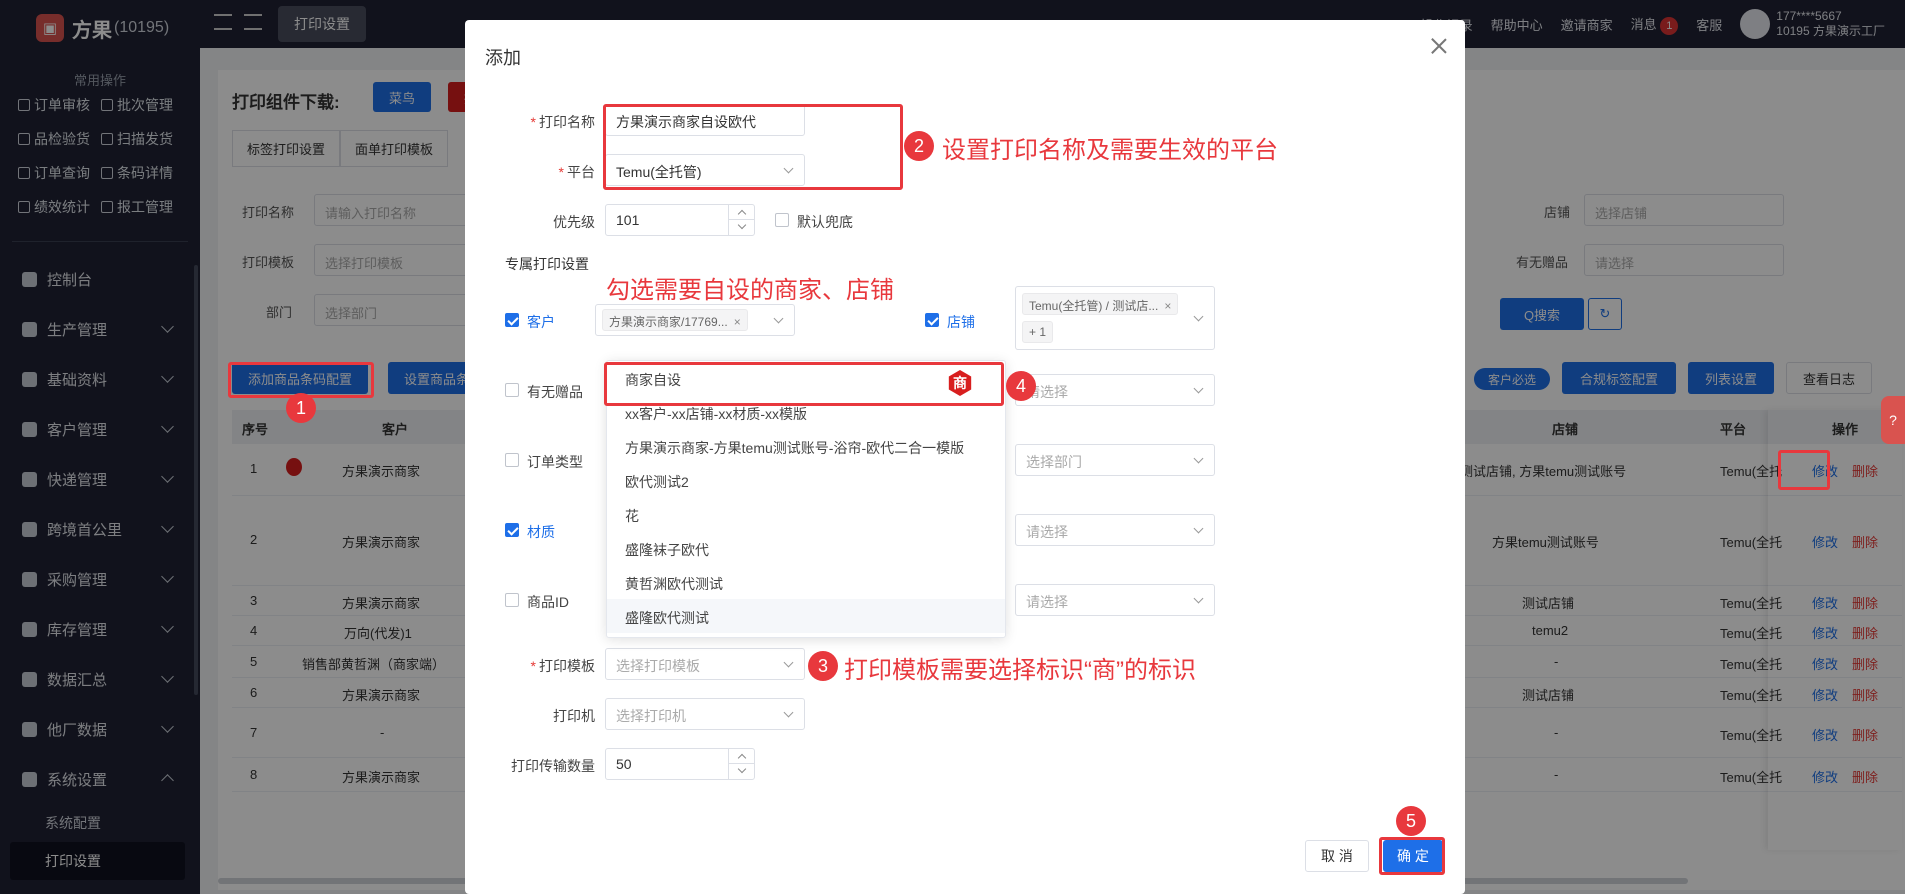 The image size is (1905, 894). What do you see at coordinates (825, 222) in the screenshot?
I see `default-fallback-label: 默认兜底` at bounding box center [825, 222].